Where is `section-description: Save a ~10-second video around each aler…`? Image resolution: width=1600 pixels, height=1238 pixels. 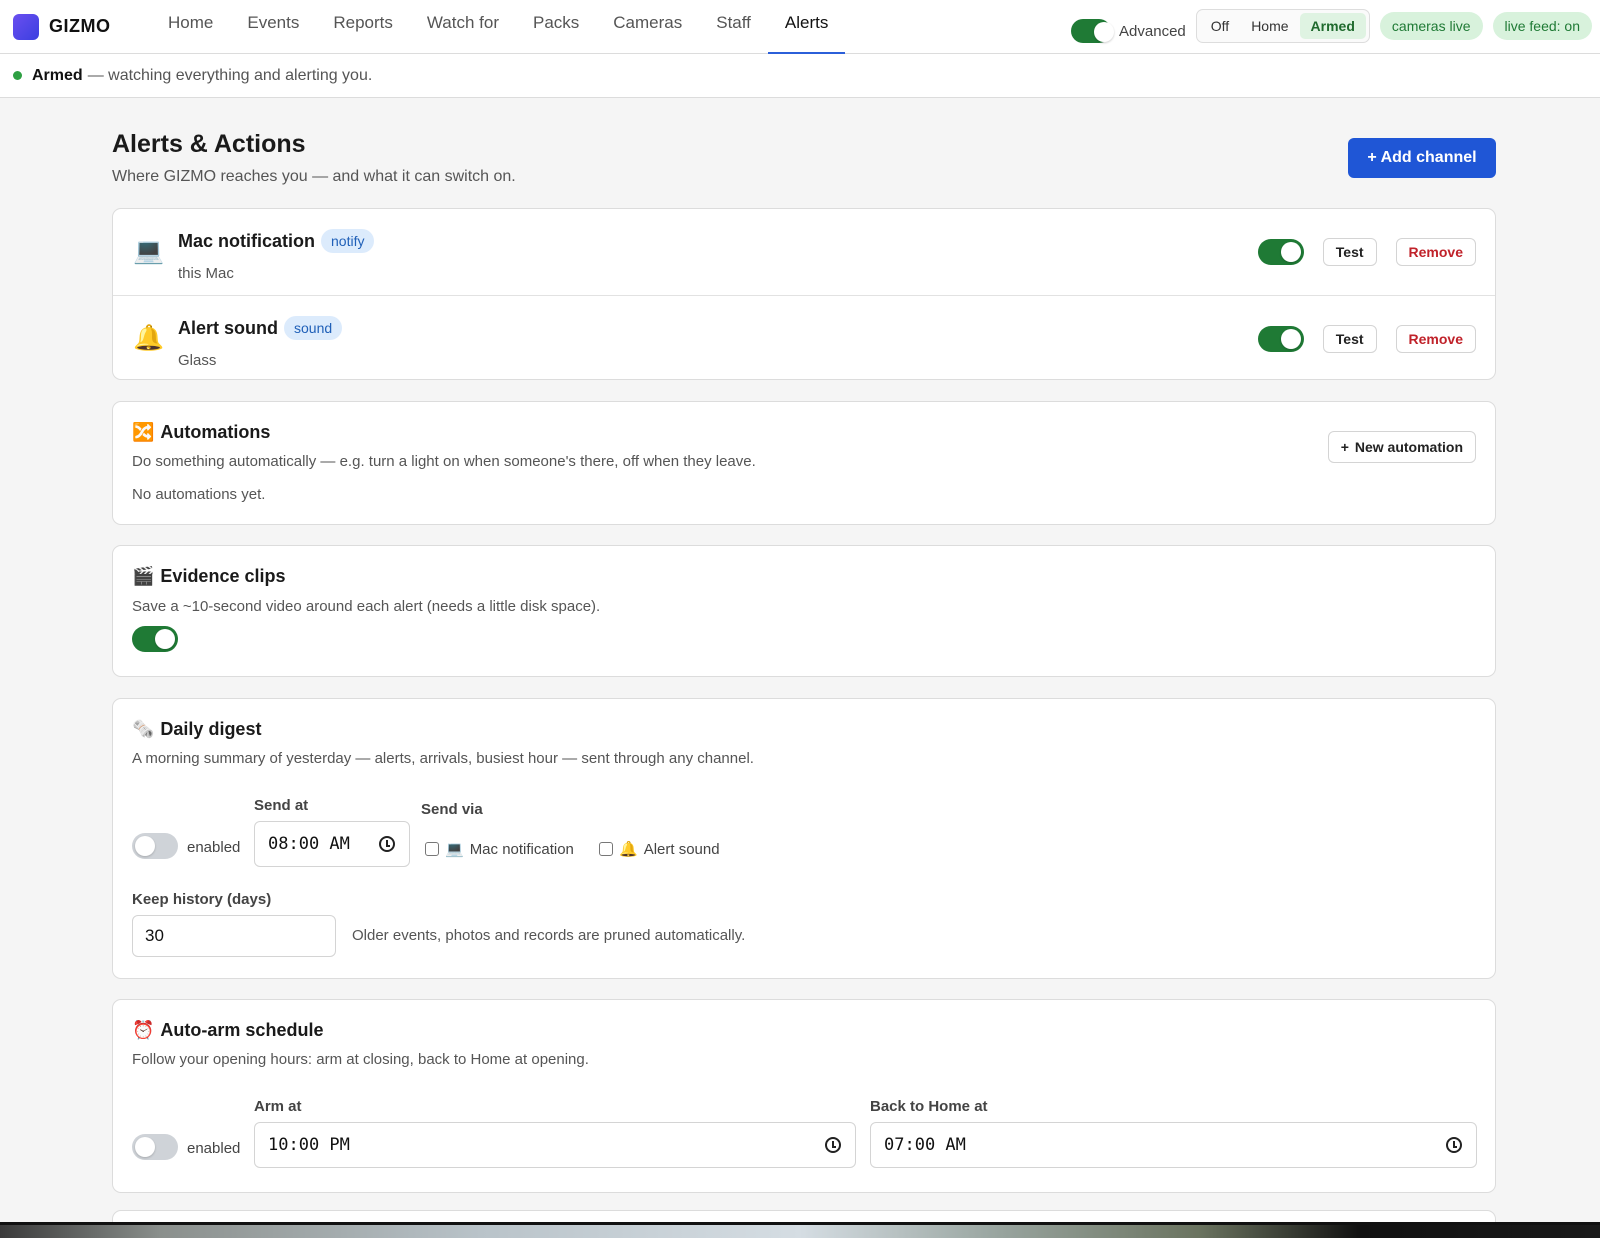 section-description: Save a ~10-second video around each aler… is located at coordinates (366, 606).